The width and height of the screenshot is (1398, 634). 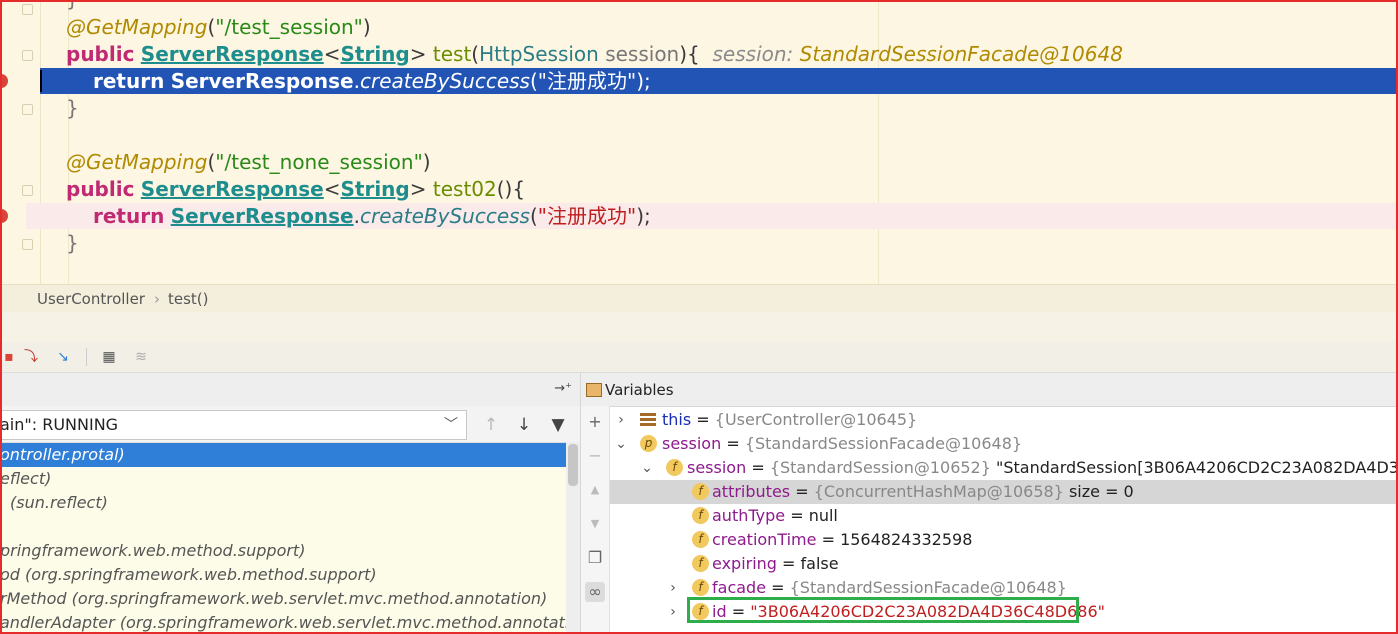 What do you see at coordinates (699, 357) in the screenshot?
I see `debug-toolbar: ▪ ⤵ ↘ ▦ ≋` at bounding box center [699, 357].